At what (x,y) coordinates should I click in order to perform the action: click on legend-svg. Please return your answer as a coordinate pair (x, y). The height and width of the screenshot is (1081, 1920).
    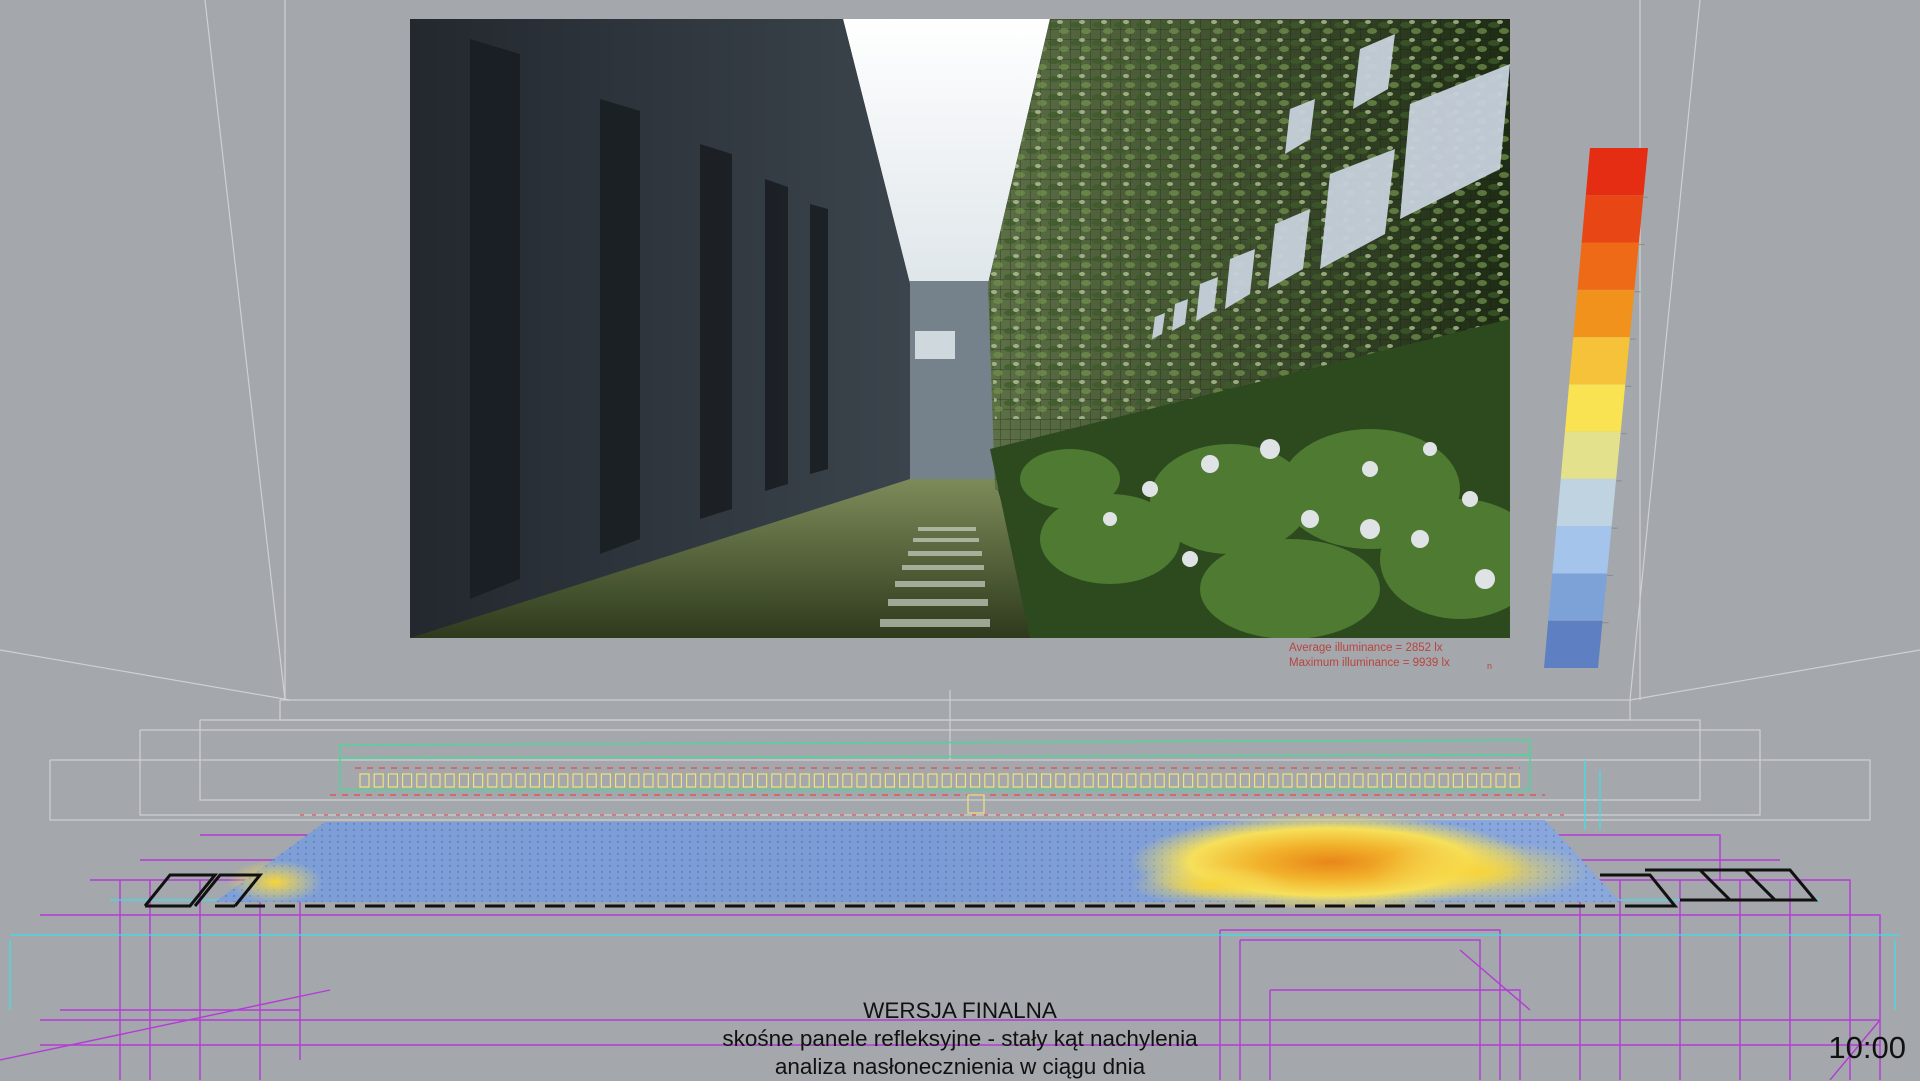
    Looking at the image, I should click on (1599, 408).